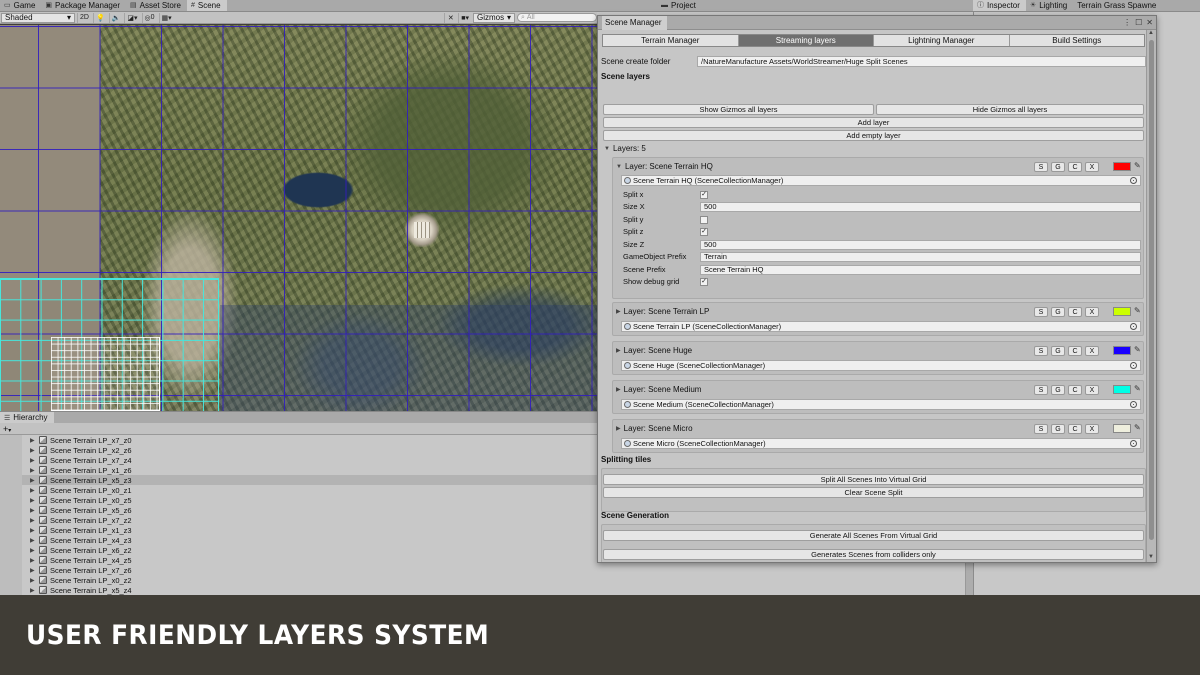 The height and width of the screenshot is (675, 1200). What do you see at coordinates (654, 350) in the screenshot?
I see `layer-foldout: ▶ Layer: Scene Huge` at bounding box center [654, 350].